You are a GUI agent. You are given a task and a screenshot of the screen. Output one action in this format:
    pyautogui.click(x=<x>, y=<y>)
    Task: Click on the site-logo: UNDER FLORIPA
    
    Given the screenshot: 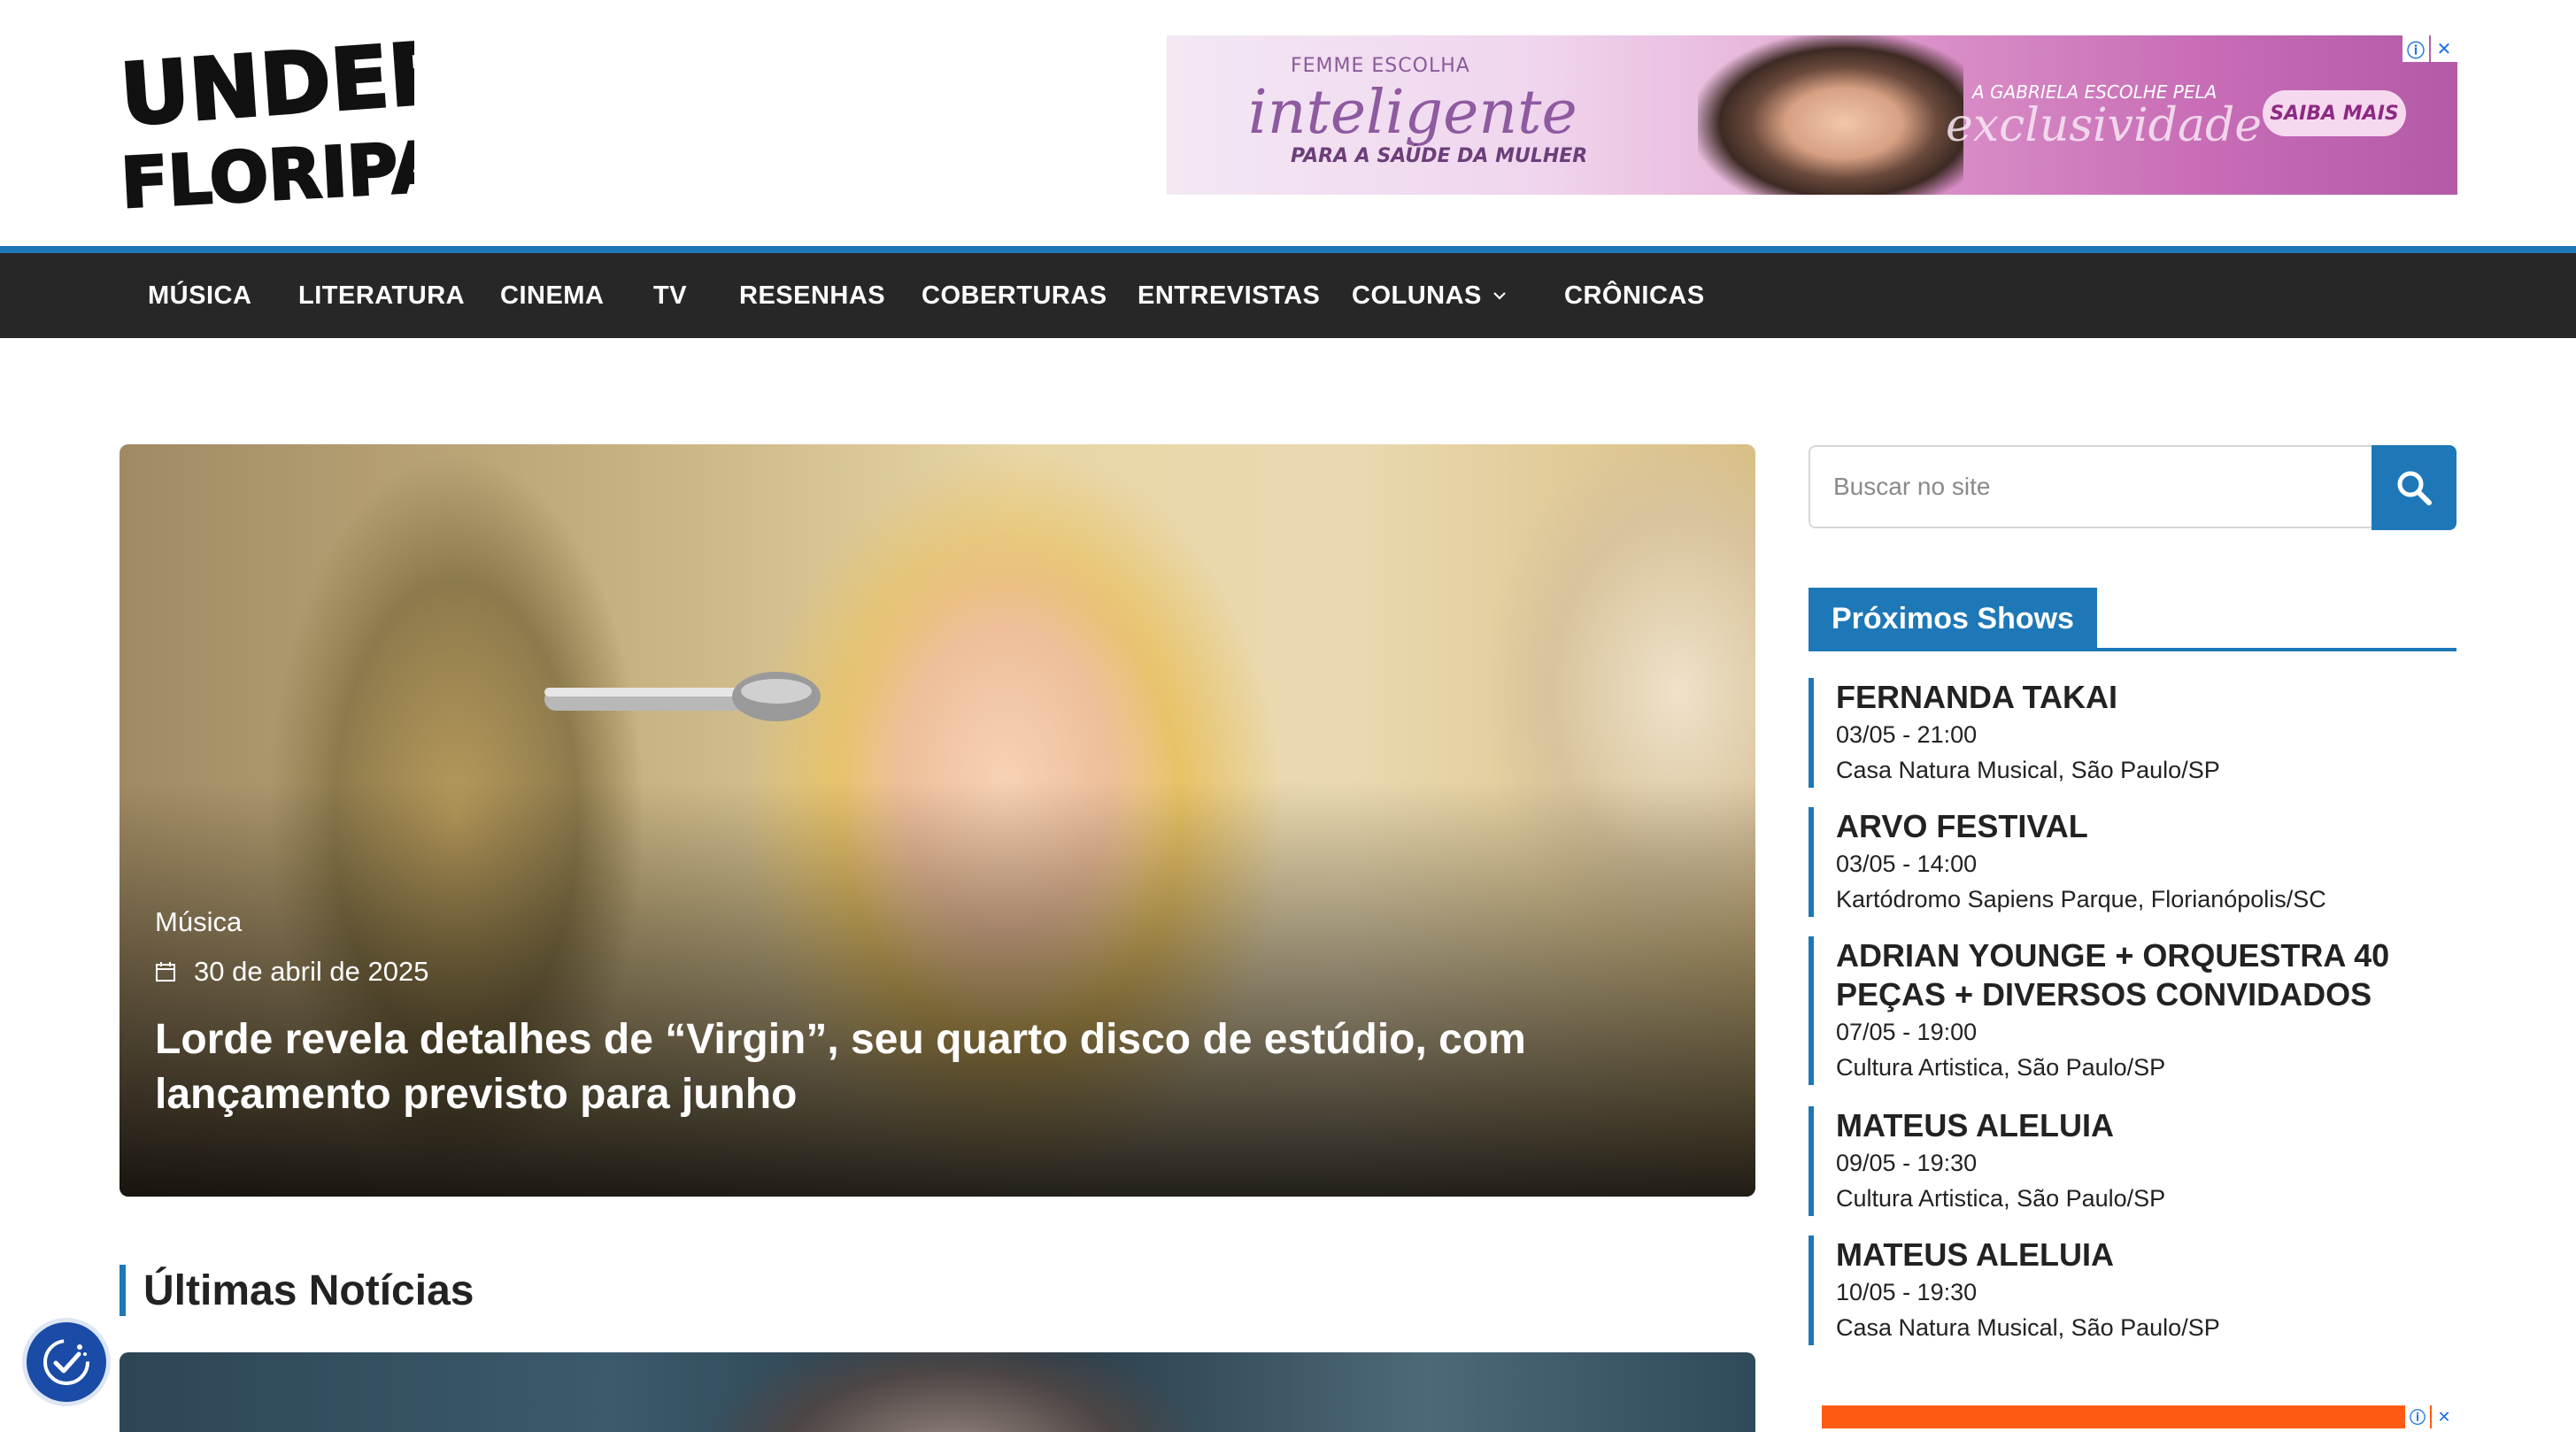 What is the action you would take?
    pyautogui.click(x=265, y=122)
    